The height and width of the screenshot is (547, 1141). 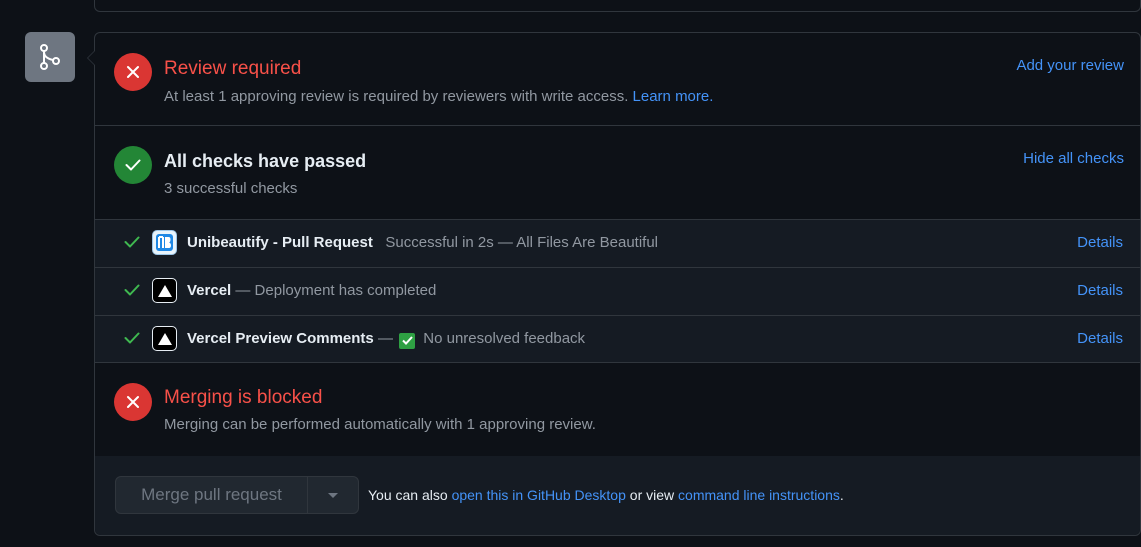 What do you see at coordinates (617, 6) in the screenshot?
I see `previous-timeline-card` at bounding box center [617, 6].